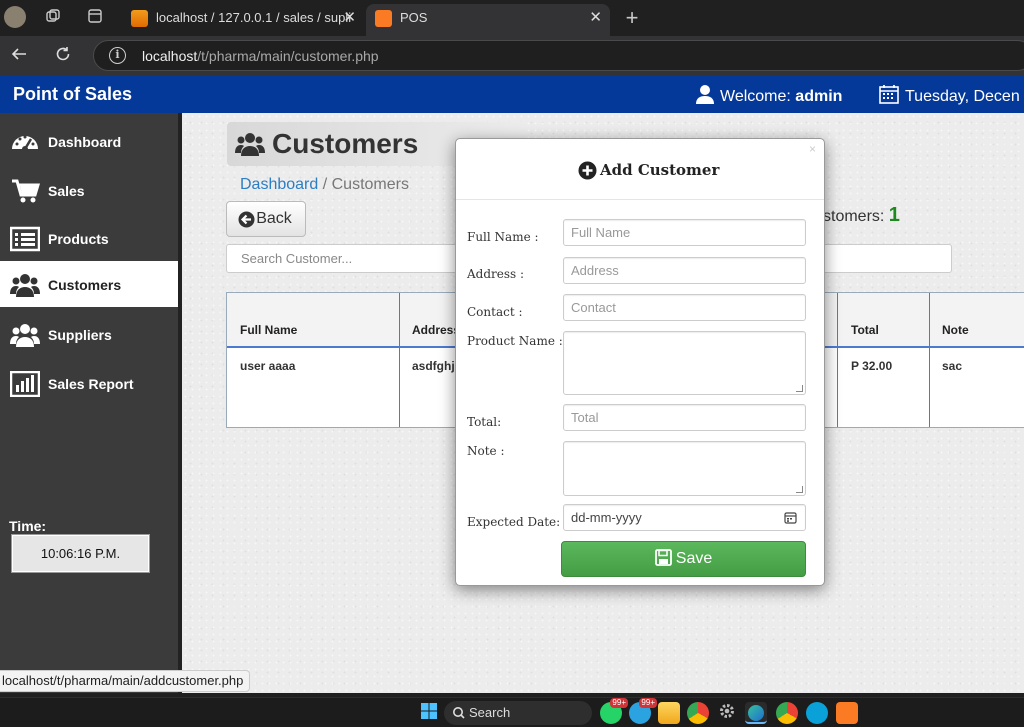 This screenshot has height=727, width=1024. I want to click on new-tab-icon: +, so click(632, 18).